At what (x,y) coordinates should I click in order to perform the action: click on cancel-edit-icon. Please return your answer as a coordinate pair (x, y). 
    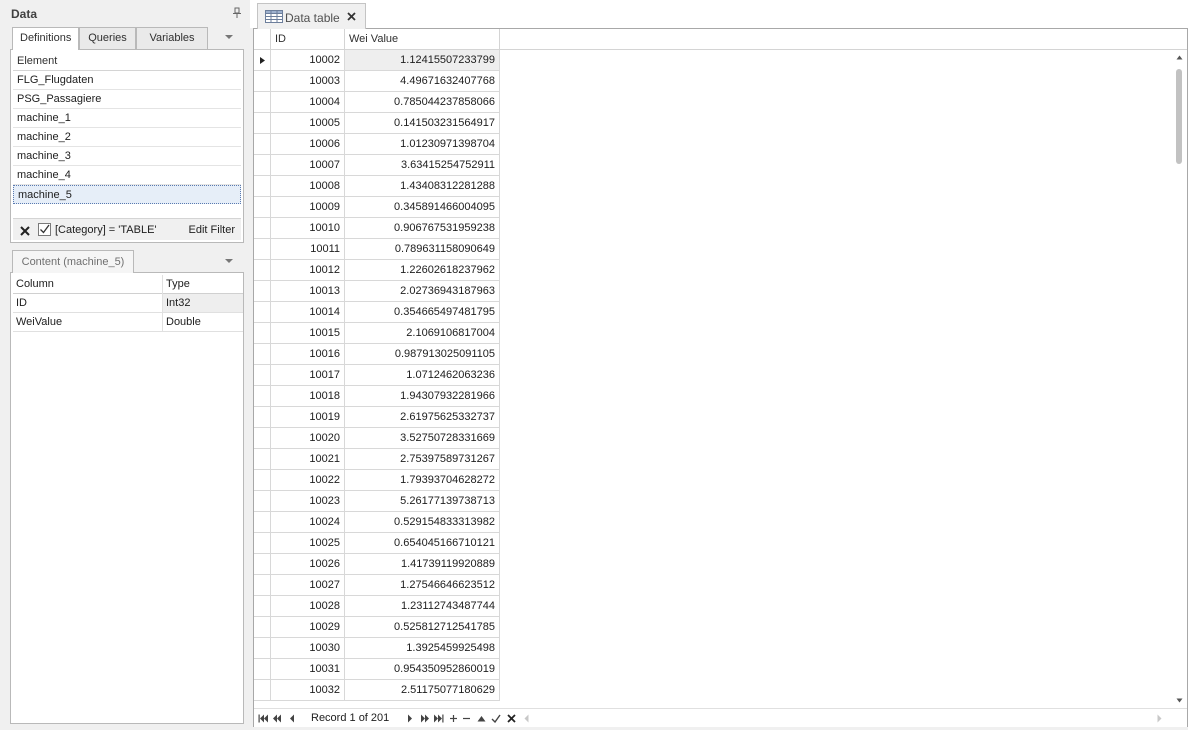
    Looking at the image, I should click on (511, 718).